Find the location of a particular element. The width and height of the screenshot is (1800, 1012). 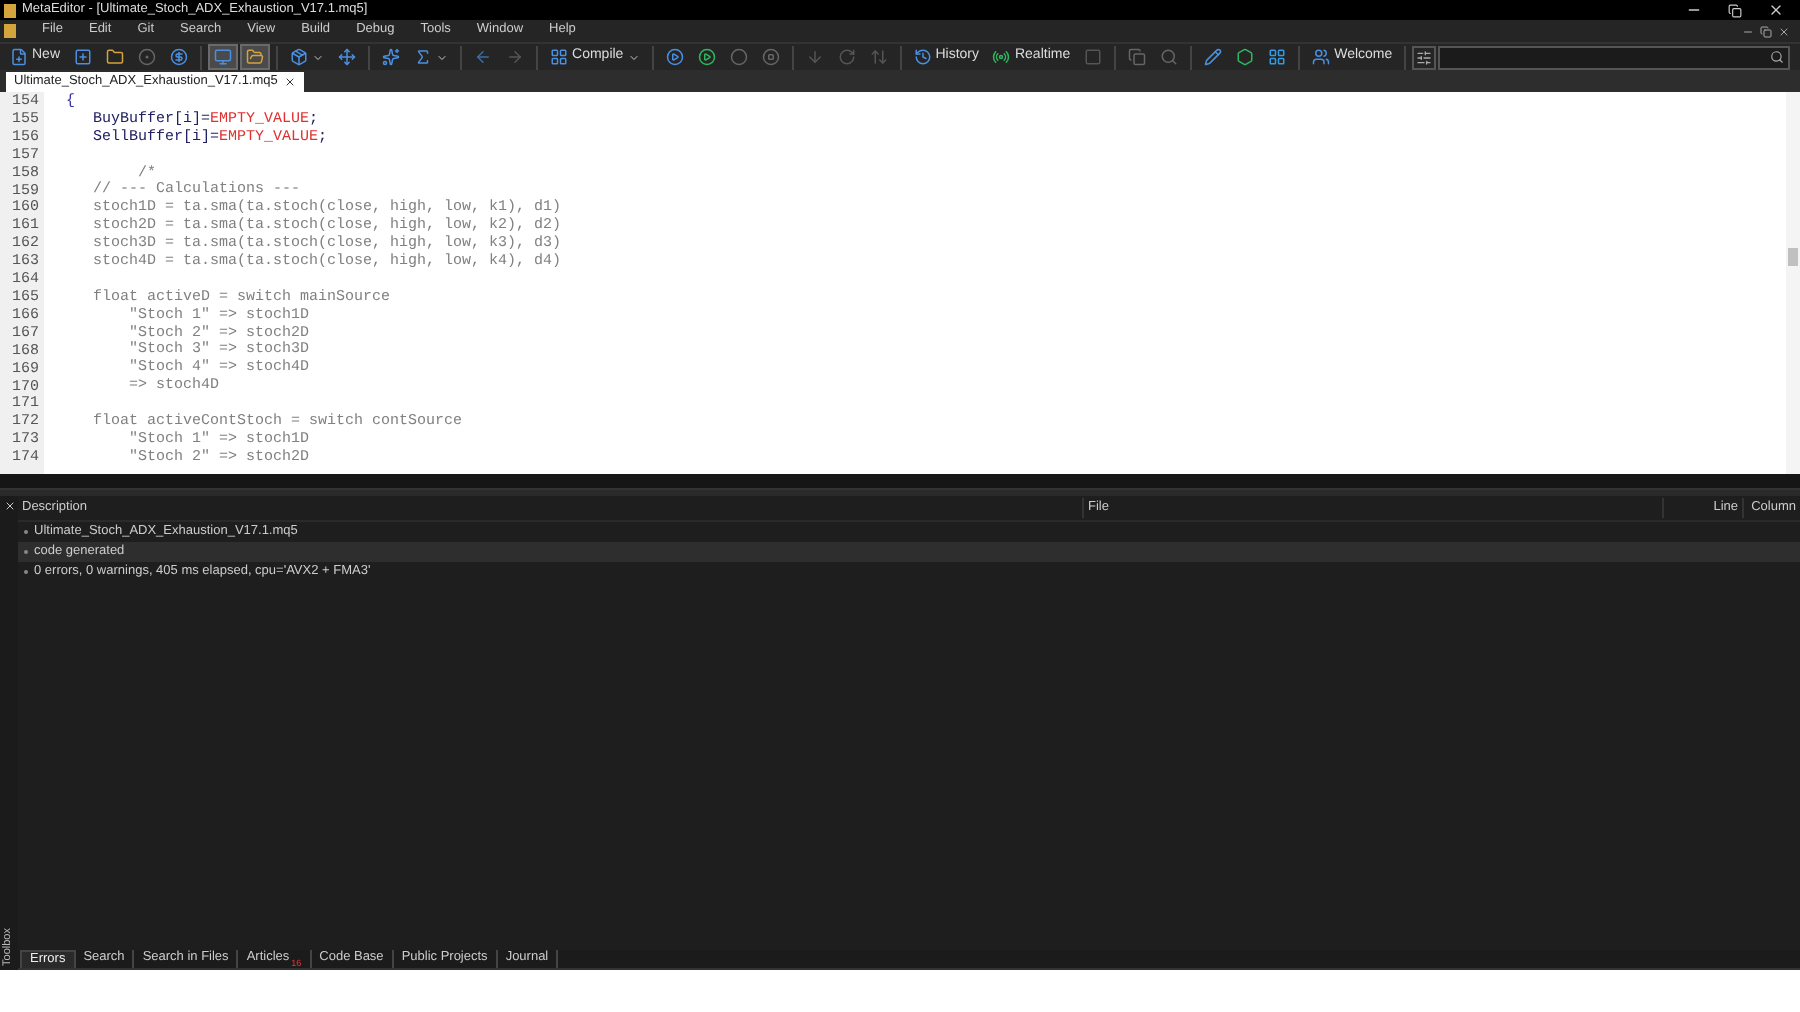

sparkle-icon is located at coordinates (391, 57).